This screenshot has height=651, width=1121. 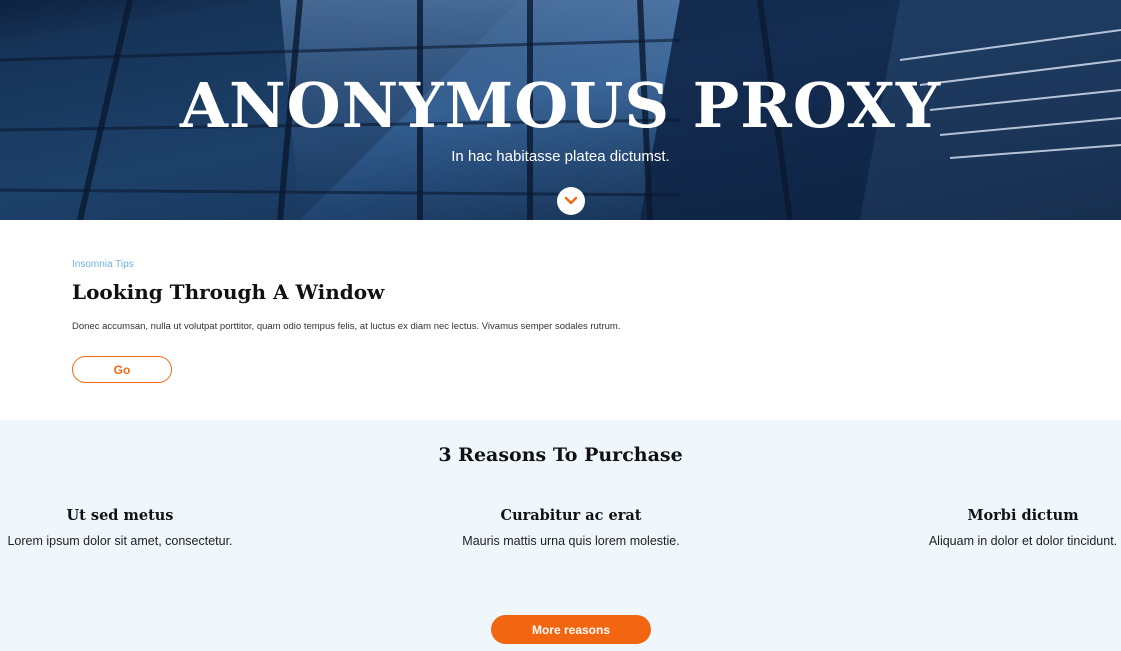 What do you see at coordinates (122, 369) in the screenshot?
I see `go-button: Go` at bounding box center [122, 369].